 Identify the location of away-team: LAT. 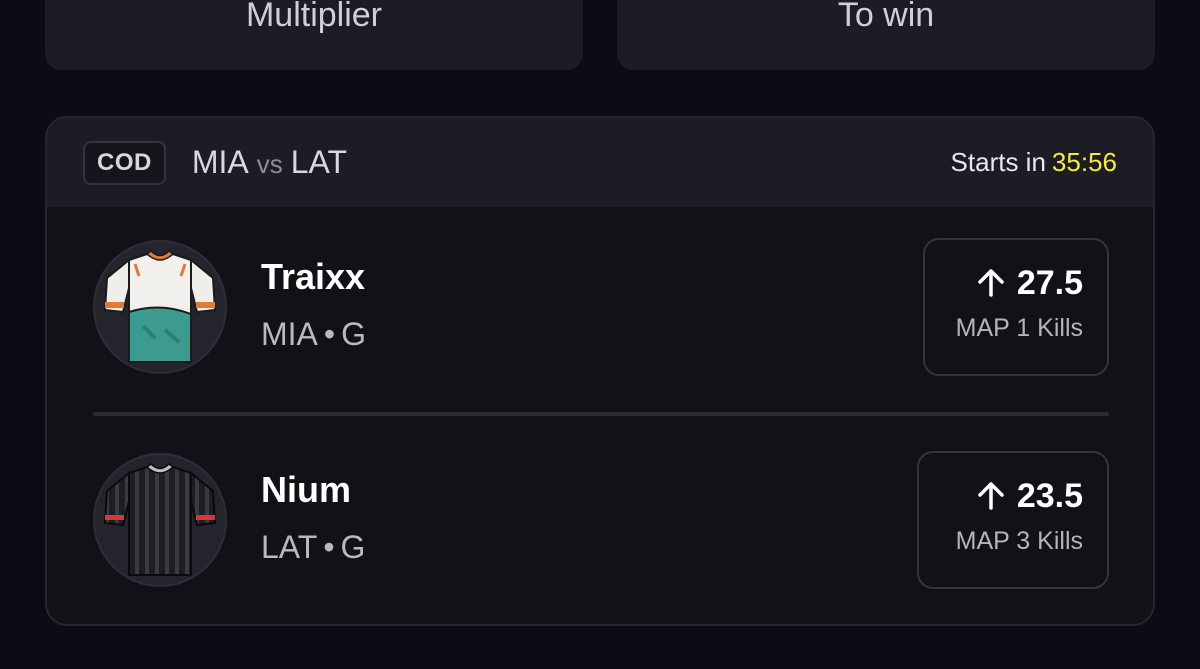
(319, 162).